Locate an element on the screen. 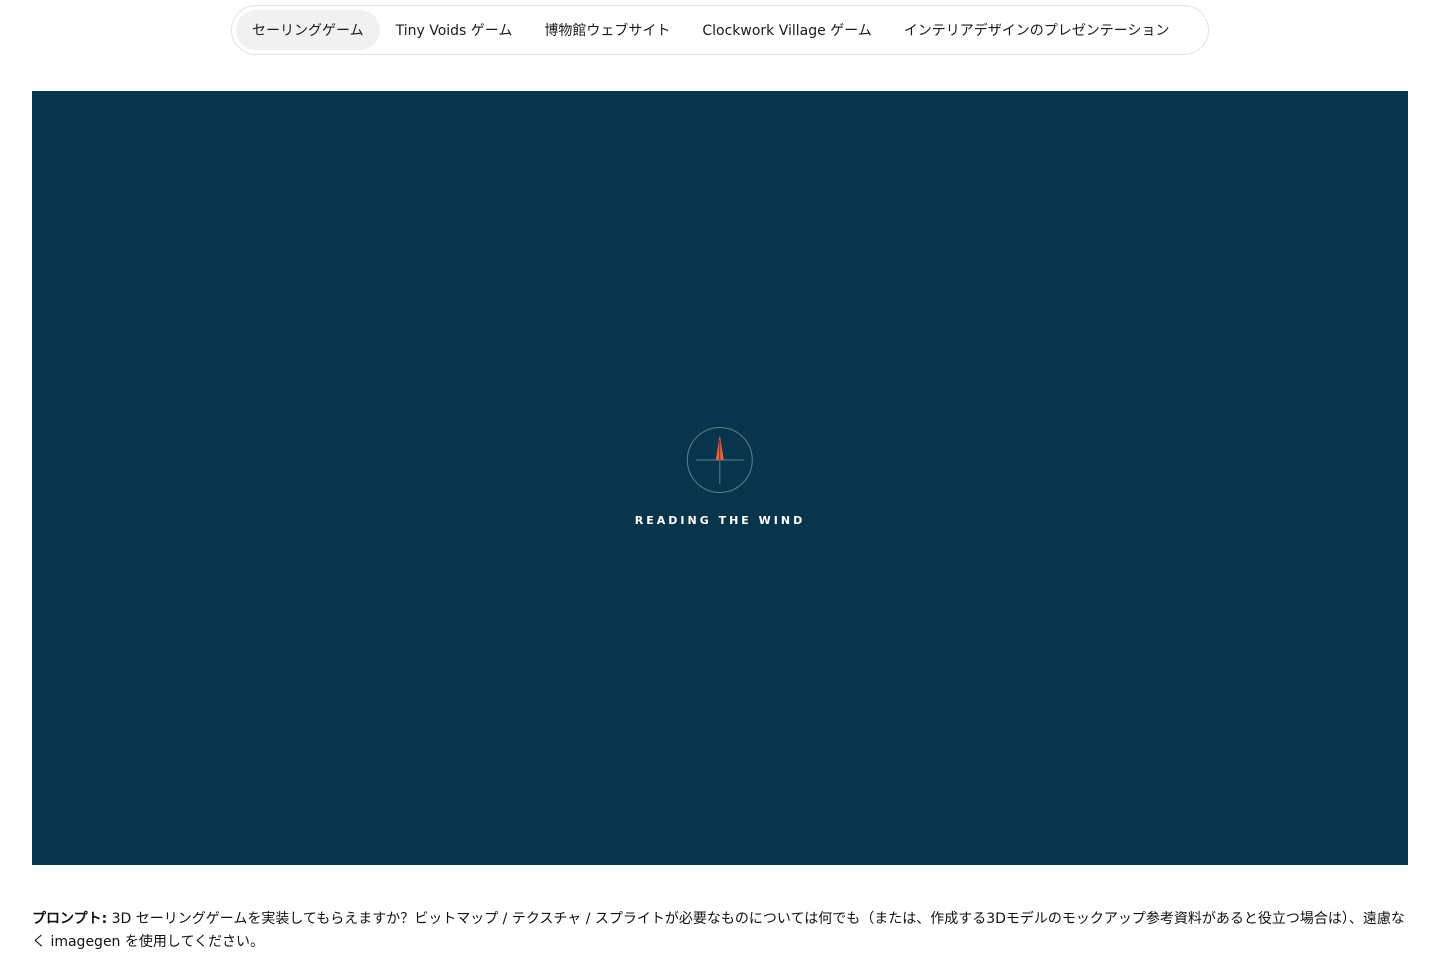 The image size is (1440, 960). loading-text: READING THE WIND is located at coordinates (720, 520).